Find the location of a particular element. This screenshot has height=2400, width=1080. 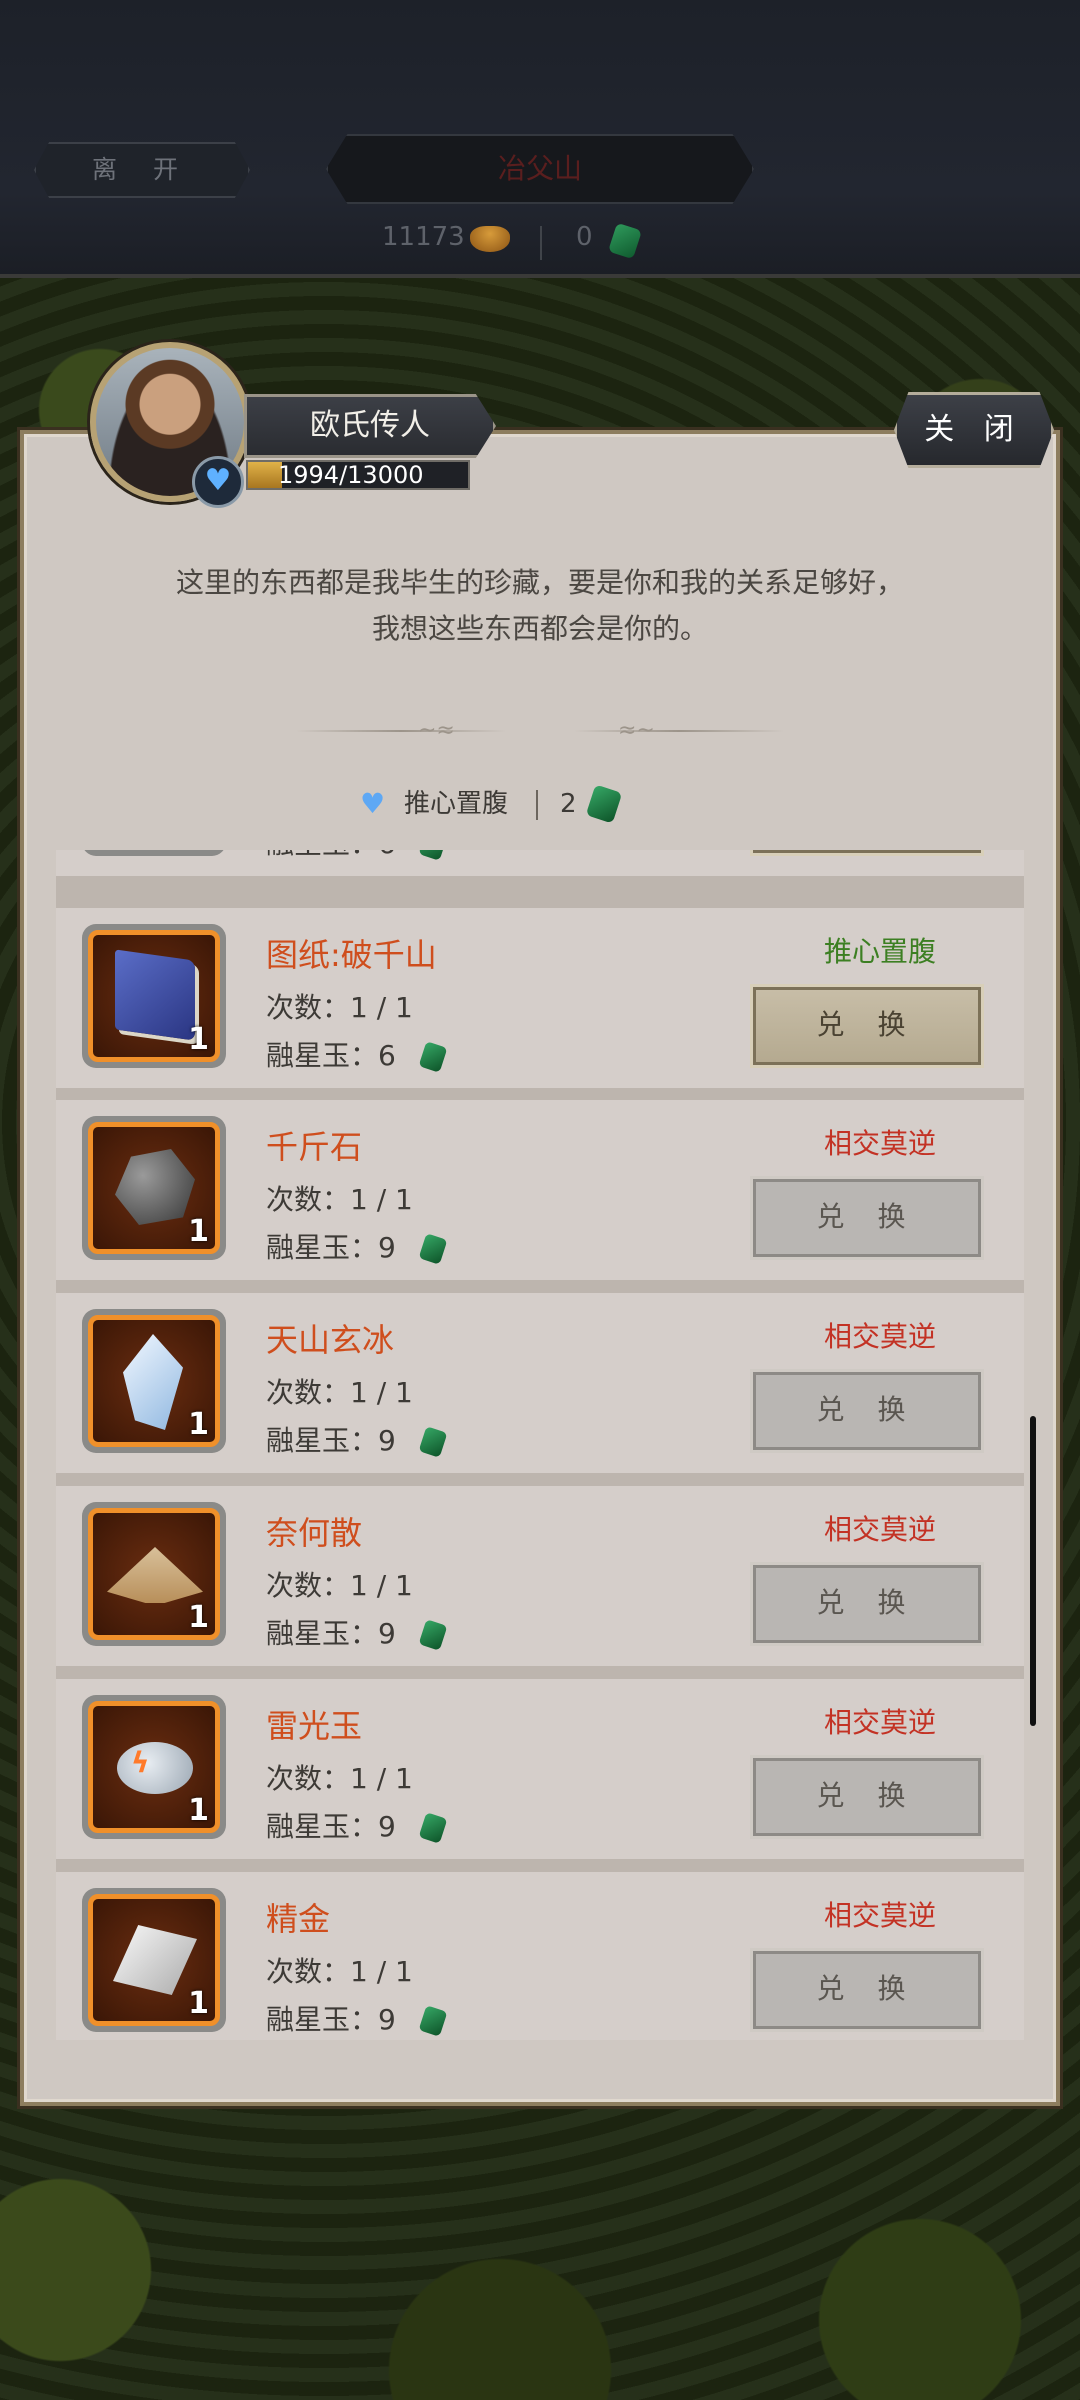

rock-icon is located at coordinates (155, 1187).